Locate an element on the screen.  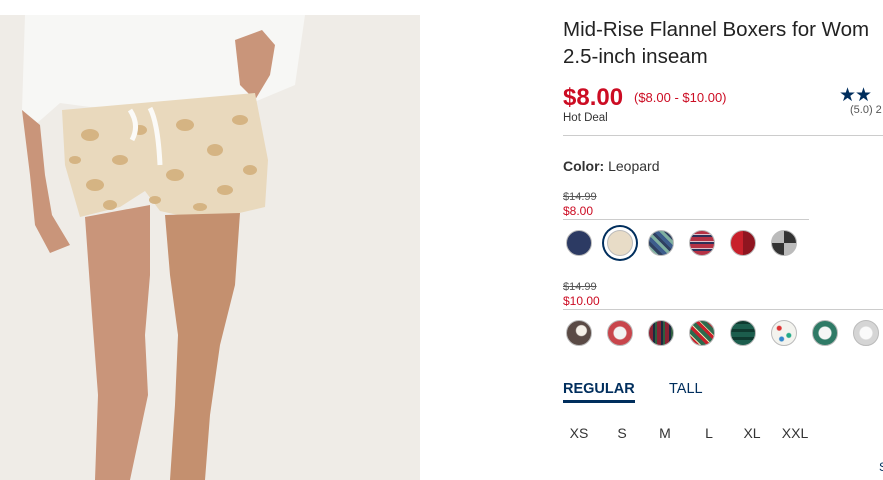
size-m: M is located at coordinates (665, 433).